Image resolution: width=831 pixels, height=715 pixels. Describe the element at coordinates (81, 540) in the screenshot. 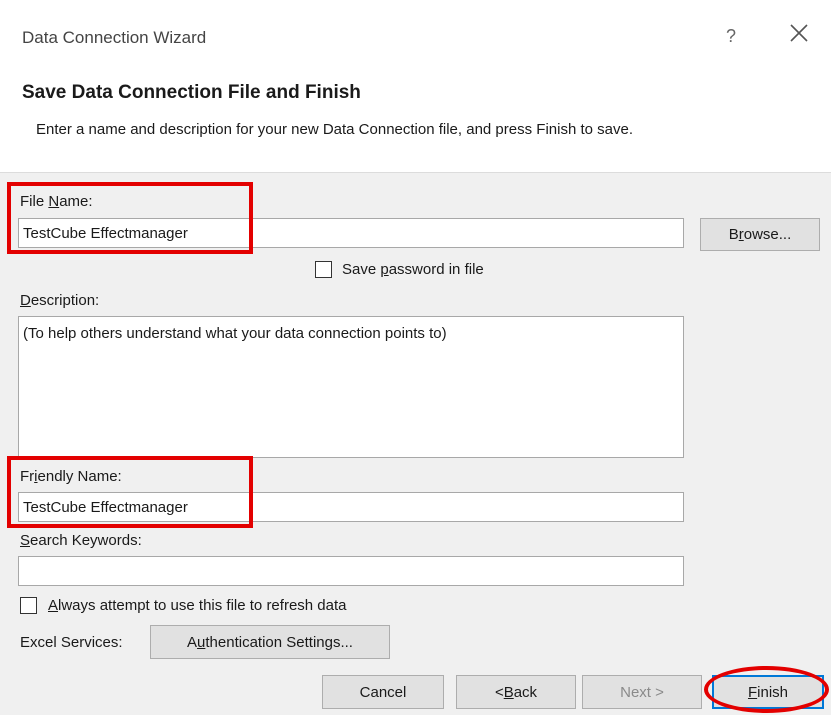

I see `search-keywords-label: Search Keywords:` at that location.